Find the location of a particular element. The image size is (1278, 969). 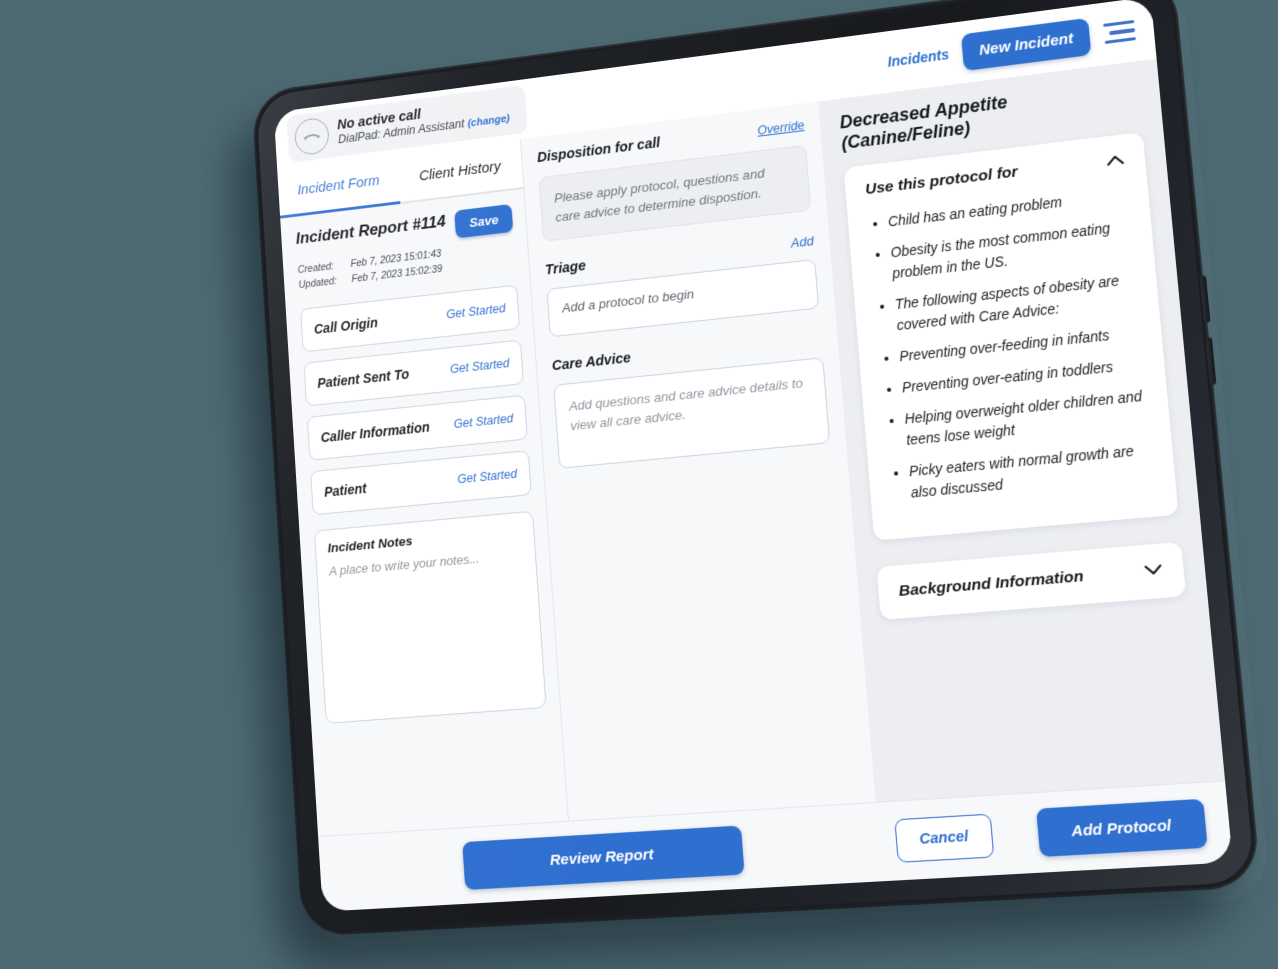

save-button: Save is located at coordinates (484, 221).